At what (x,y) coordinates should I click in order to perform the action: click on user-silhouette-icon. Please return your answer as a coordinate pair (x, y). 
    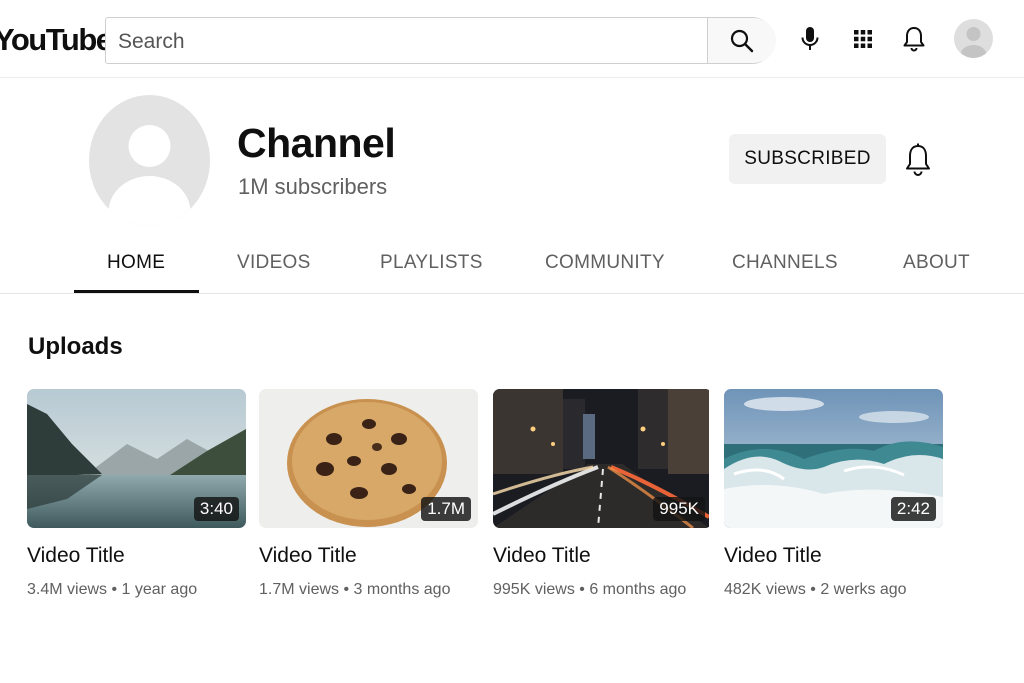
    Looking at the image, I should click on (973, 42).